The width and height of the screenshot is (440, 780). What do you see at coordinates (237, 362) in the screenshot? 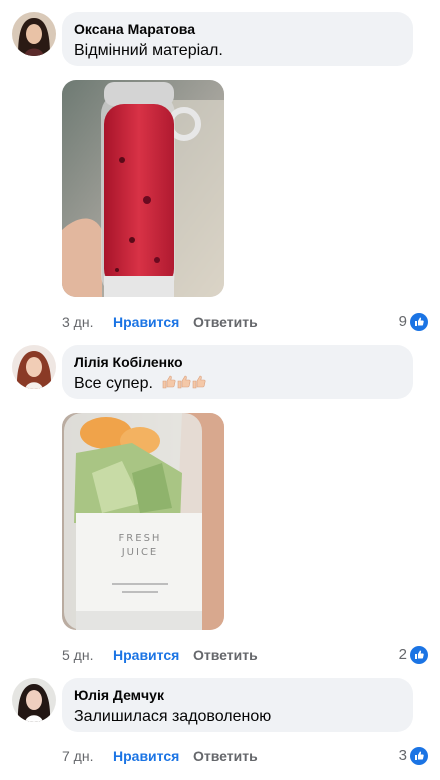
I see `comment-author: Лілія Кобіленко` at bounding box center [237, 362].